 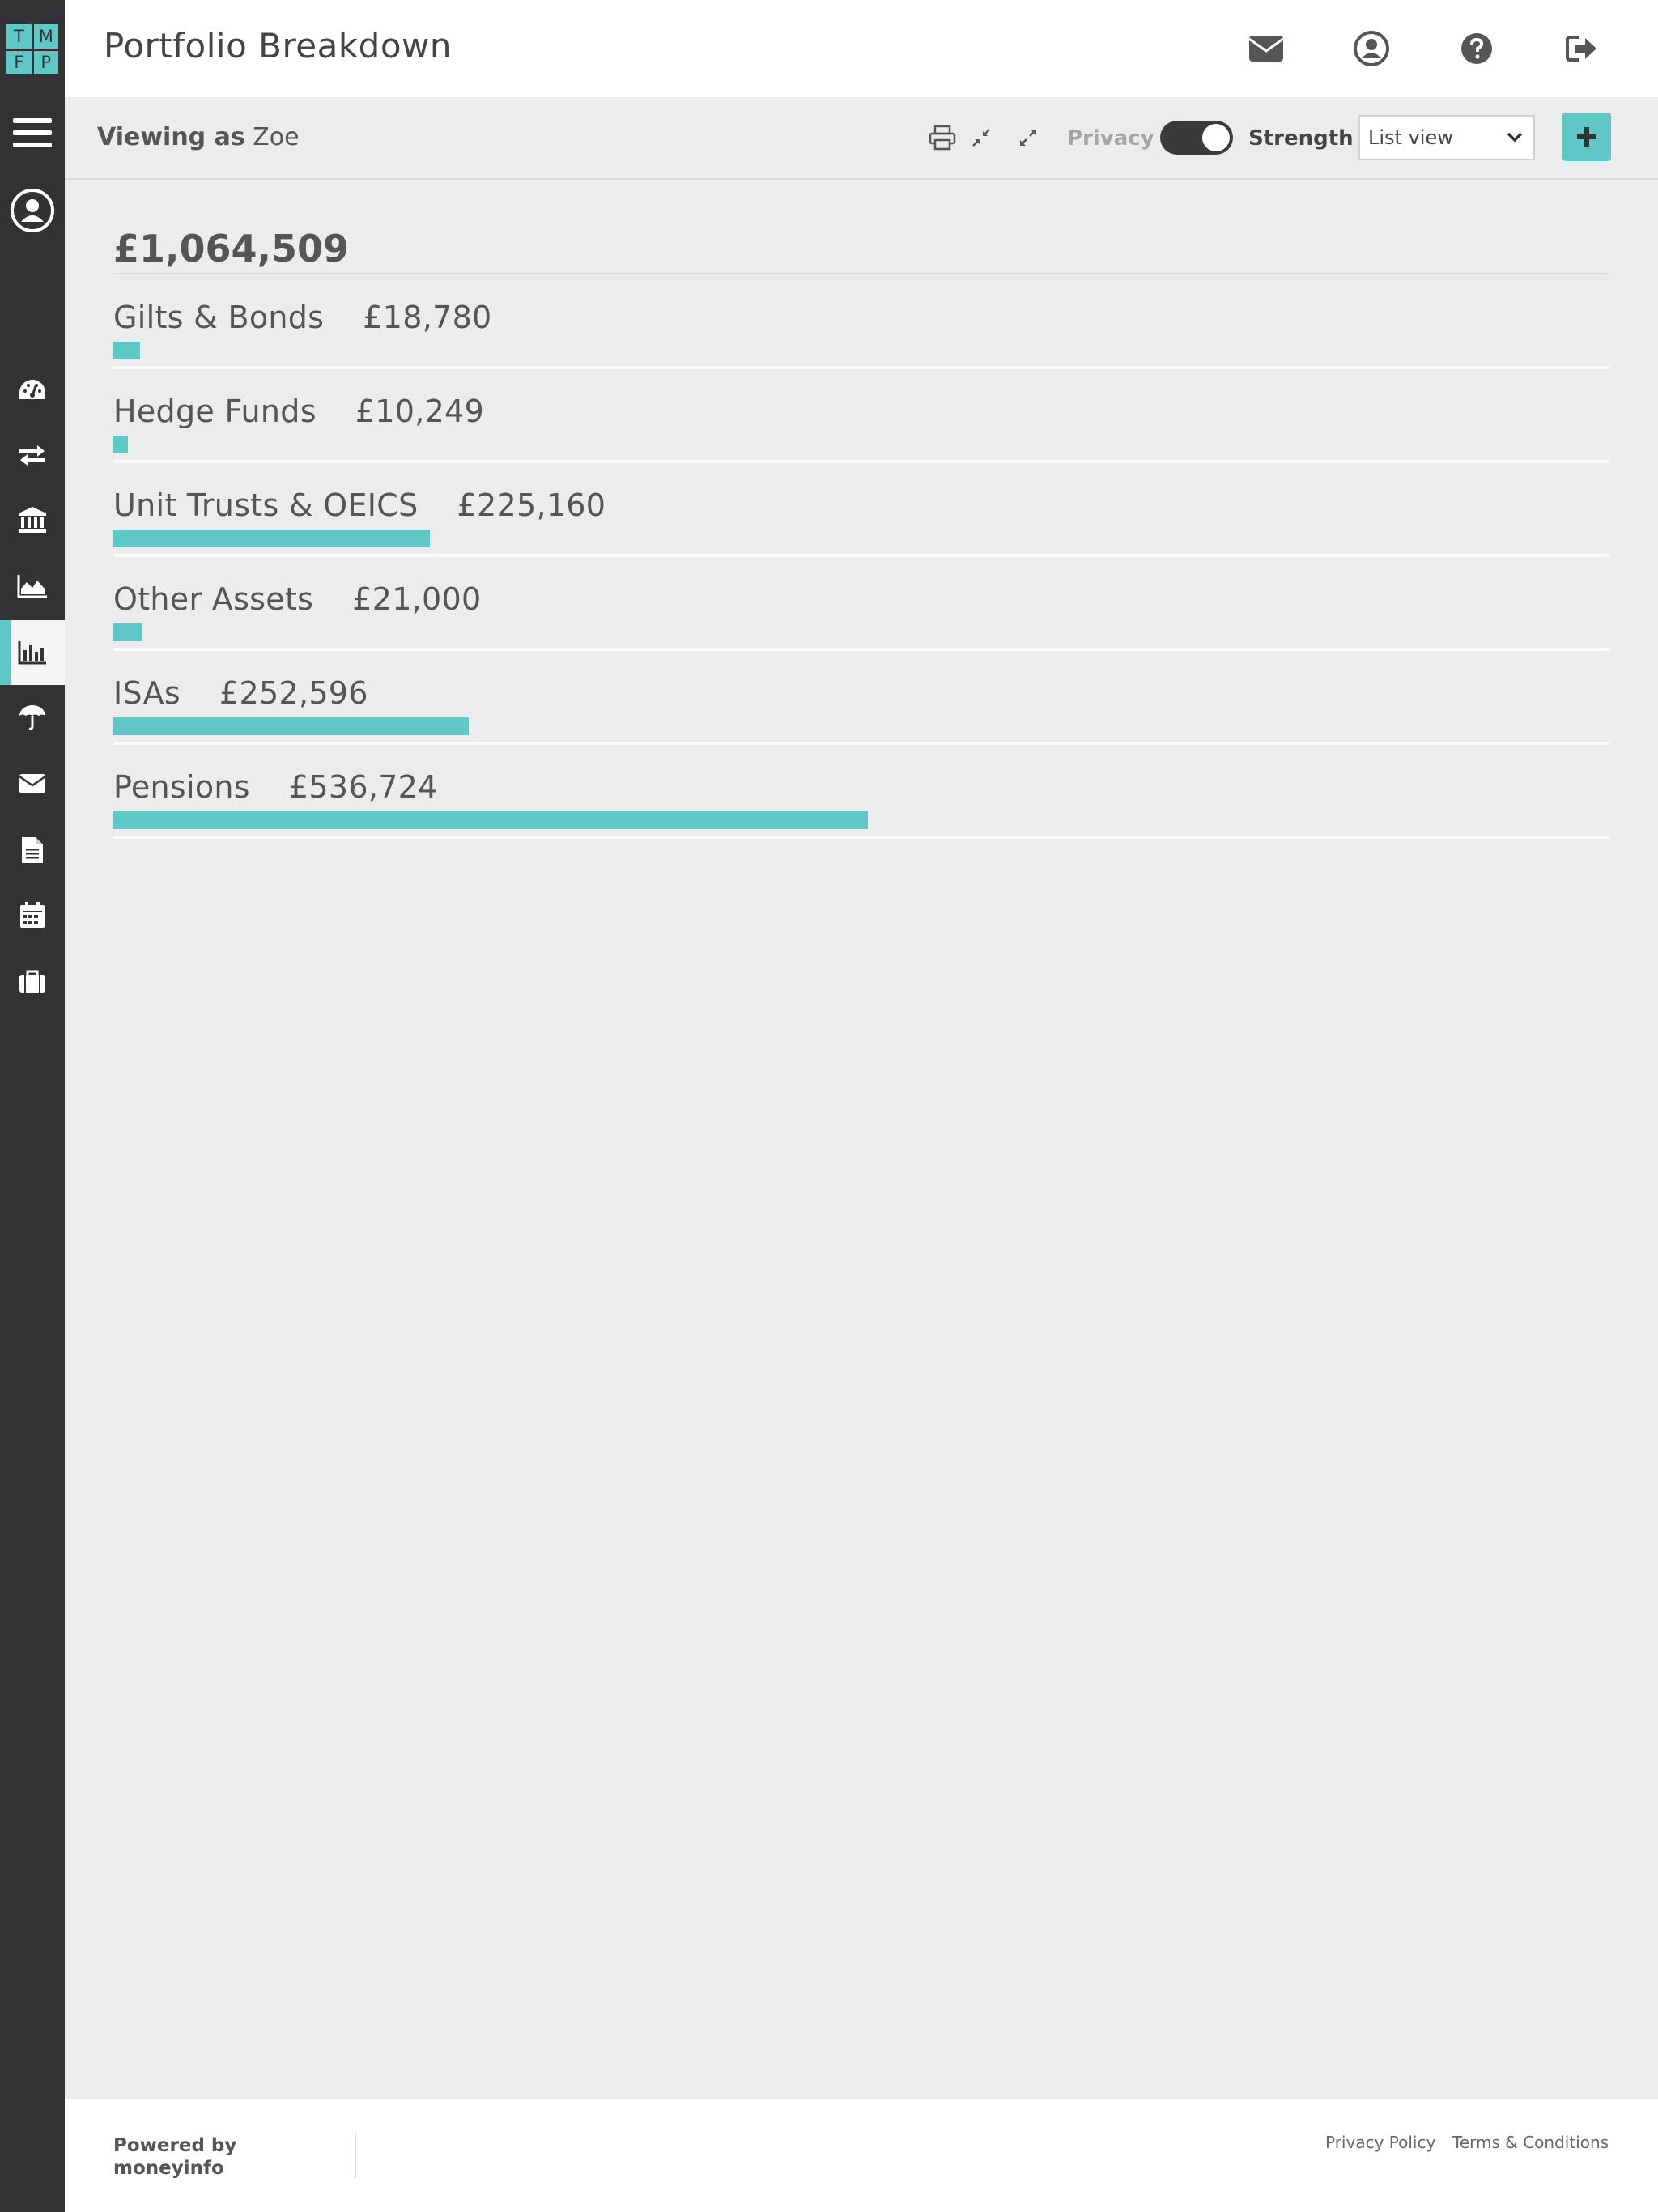 I want to click on row-label: Other Assets £21,000, so click(x=297, y=599).